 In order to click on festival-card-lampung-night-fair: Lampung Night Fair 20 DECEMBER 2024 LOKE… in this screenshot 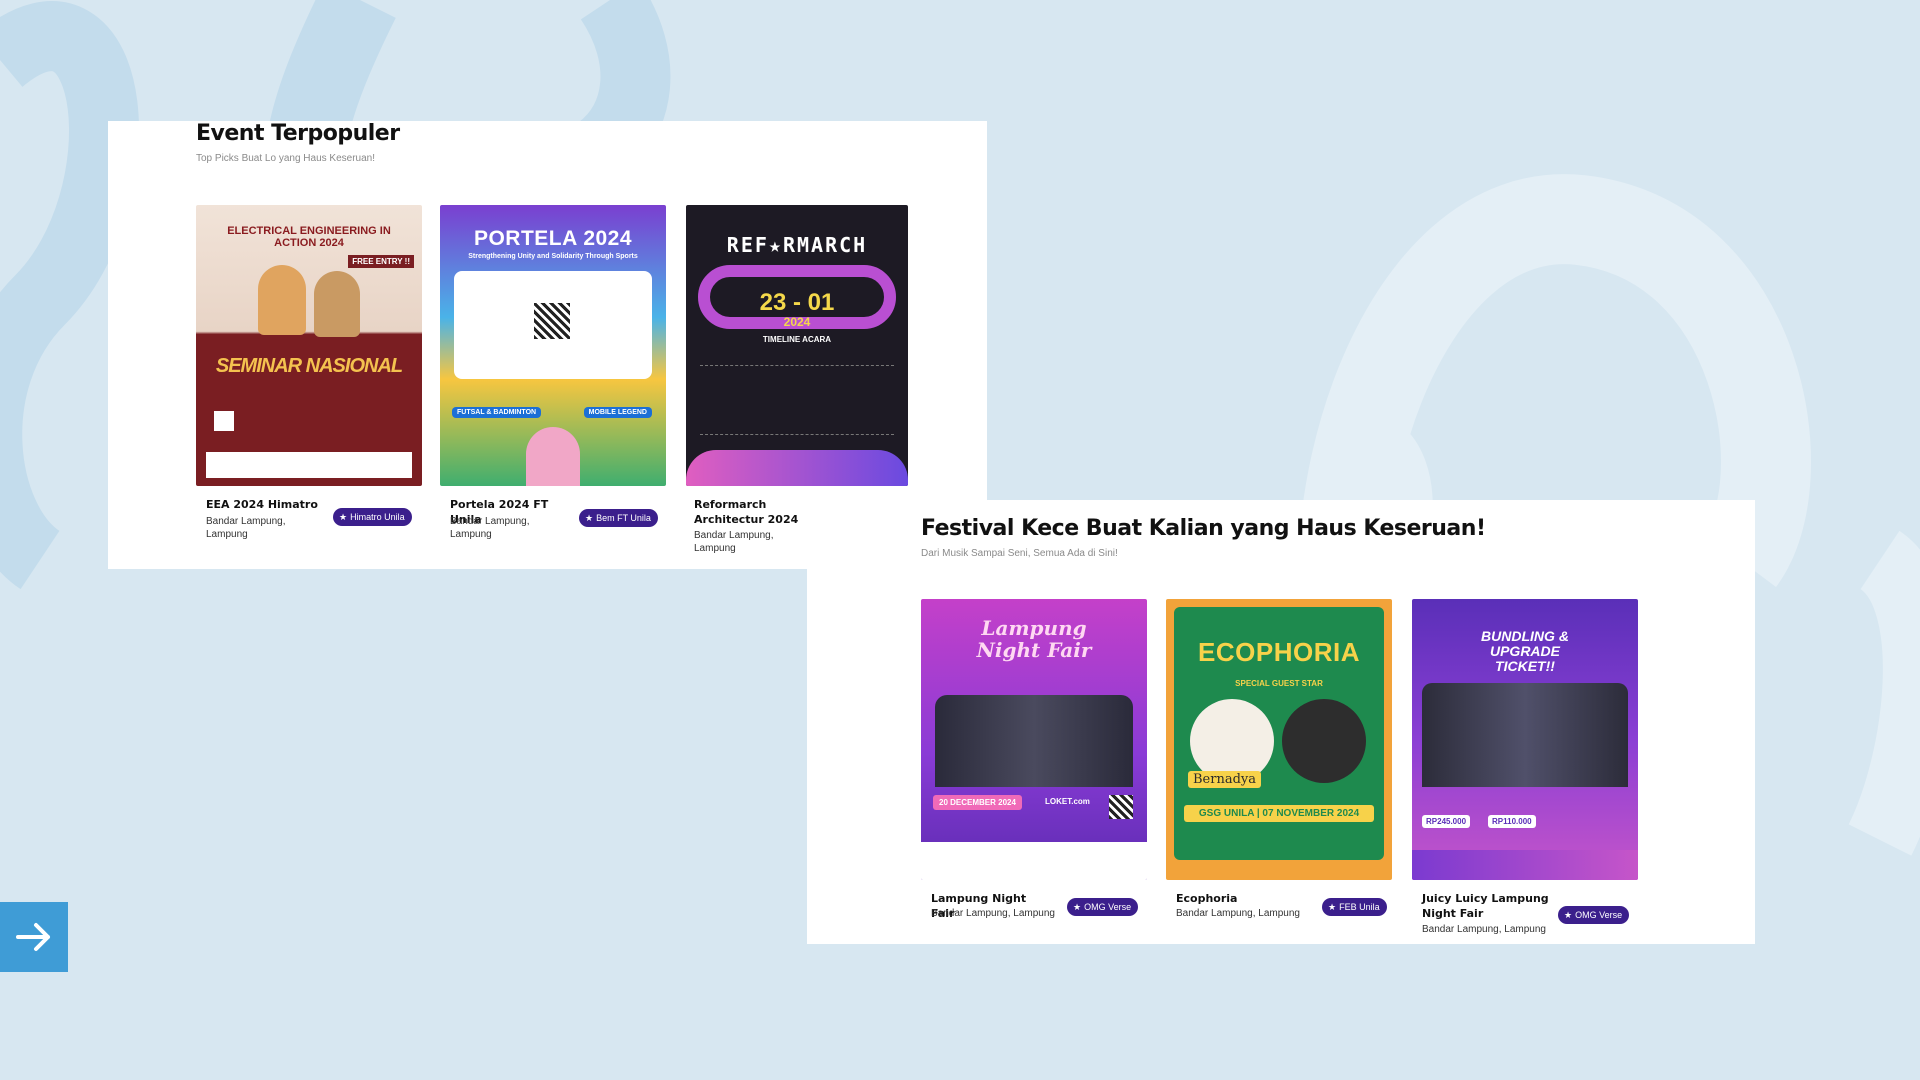, I will do `click(1034, 759)`.